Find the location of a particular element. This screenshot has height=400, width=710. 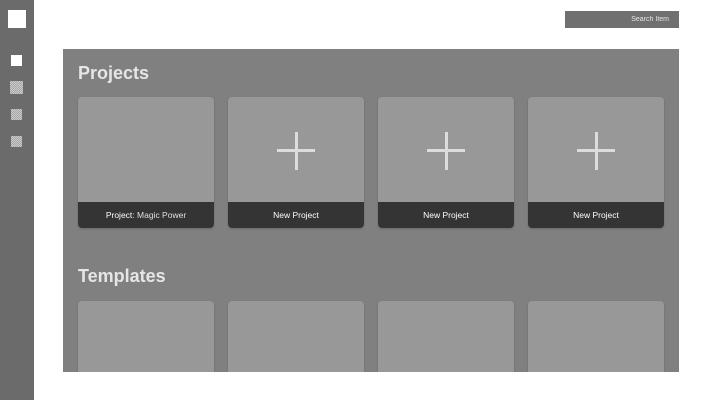

project-card: Project: Magic Power is located at coordinates (146, 162).